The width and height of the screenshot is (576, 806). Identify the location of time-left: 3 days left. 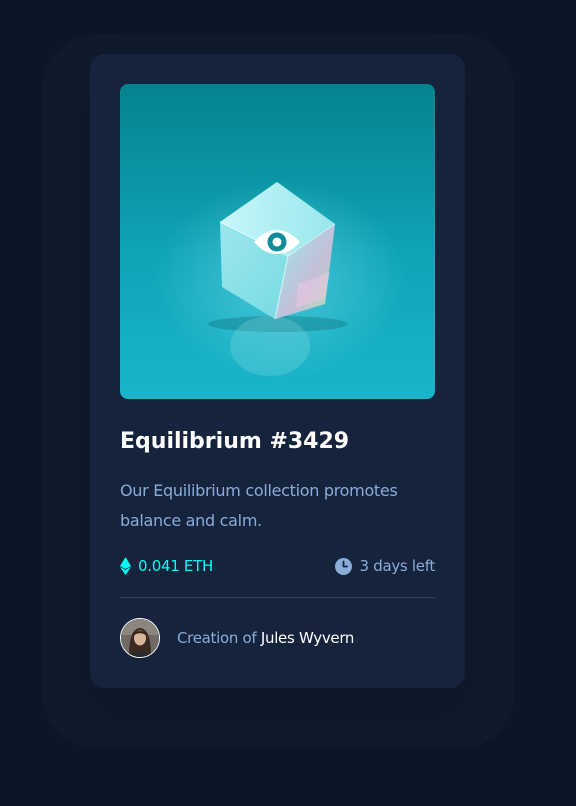
(397, 566).